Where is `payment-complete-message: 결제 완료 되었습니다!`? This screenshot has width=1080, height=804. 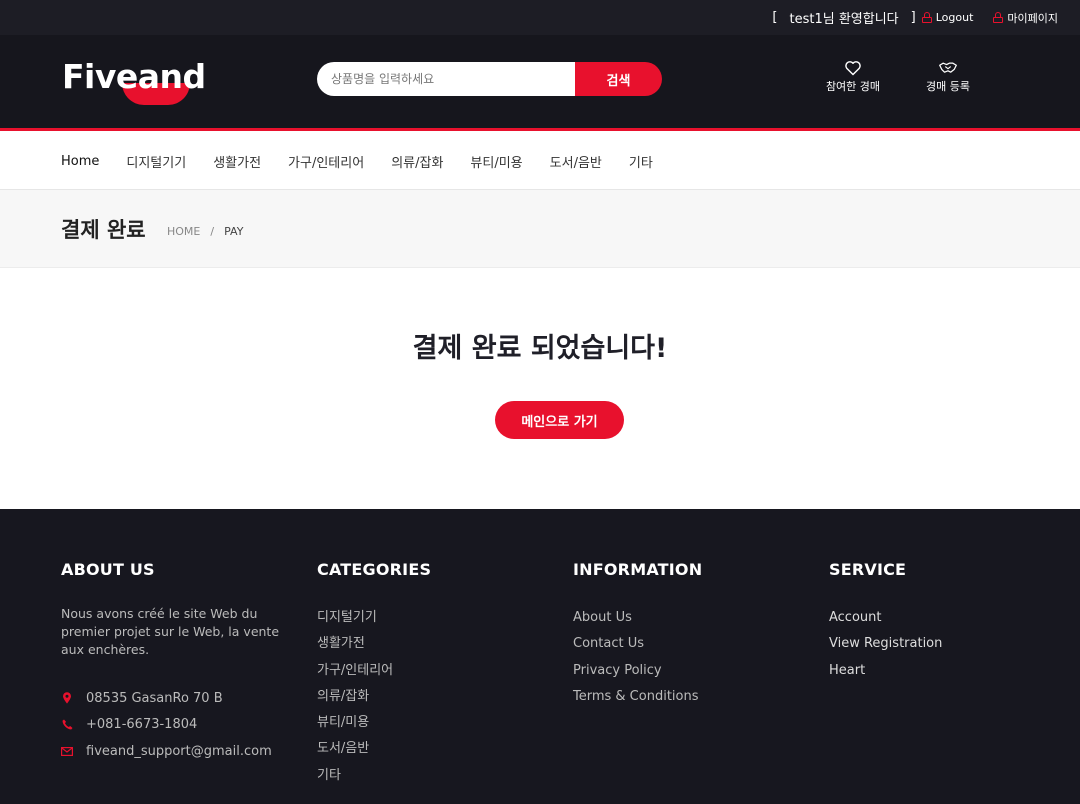
payment-complete-message: 결제 완료 되었습니다! is located at coordinates (540, 348).